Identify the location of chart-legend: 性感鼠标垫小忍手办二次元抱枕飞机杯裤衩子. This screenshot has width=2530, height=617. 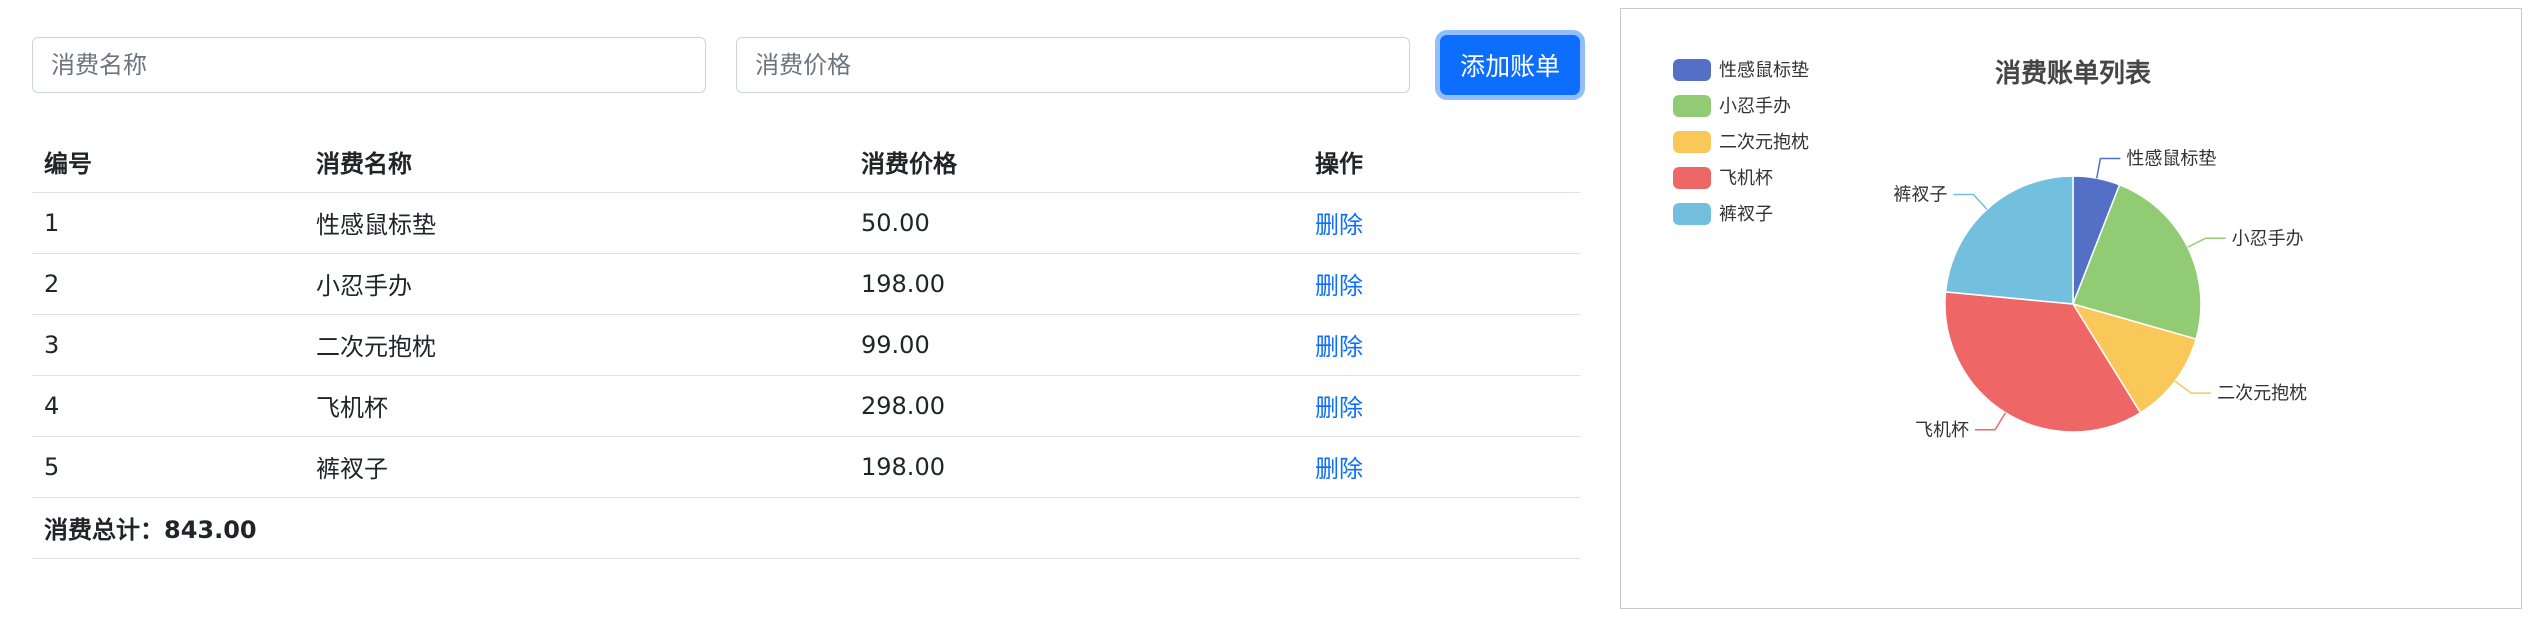
(1741, 142).